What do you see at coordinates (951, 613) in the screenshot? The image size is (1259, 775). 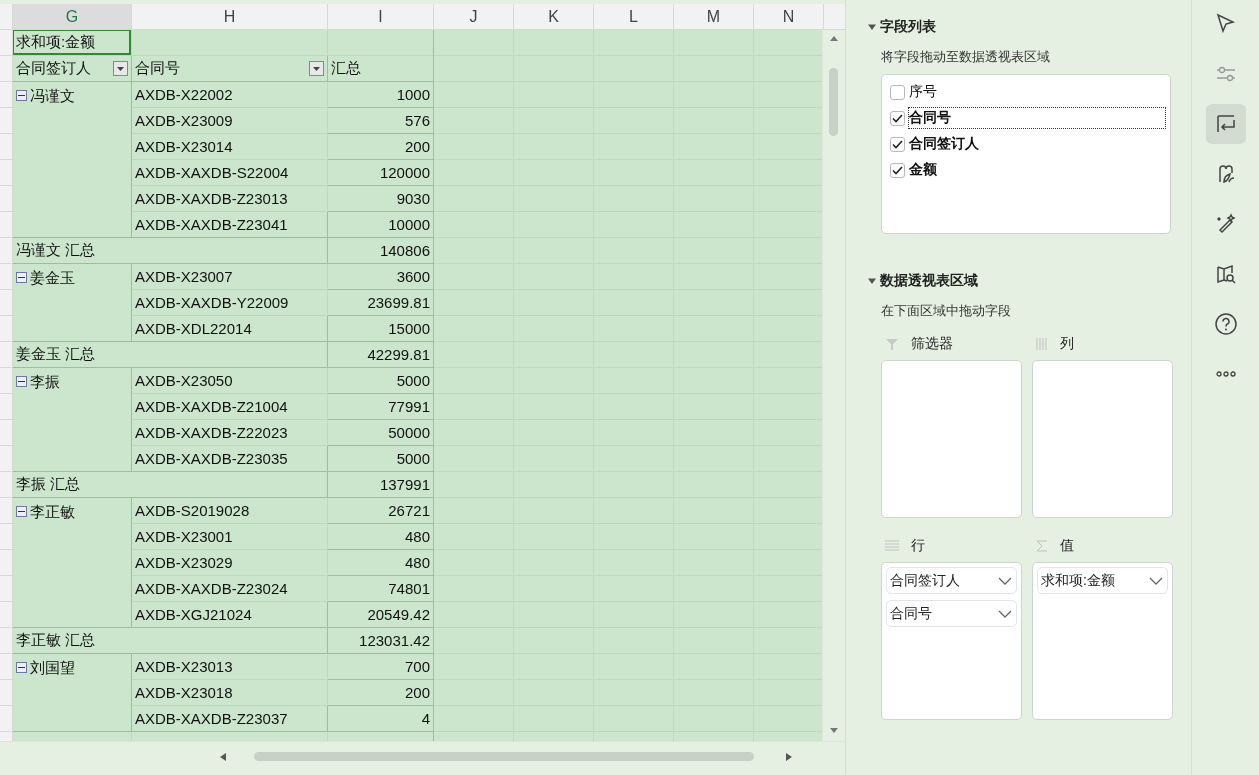 I see `field-chip: 合同号` at bounding box center [951, 613].